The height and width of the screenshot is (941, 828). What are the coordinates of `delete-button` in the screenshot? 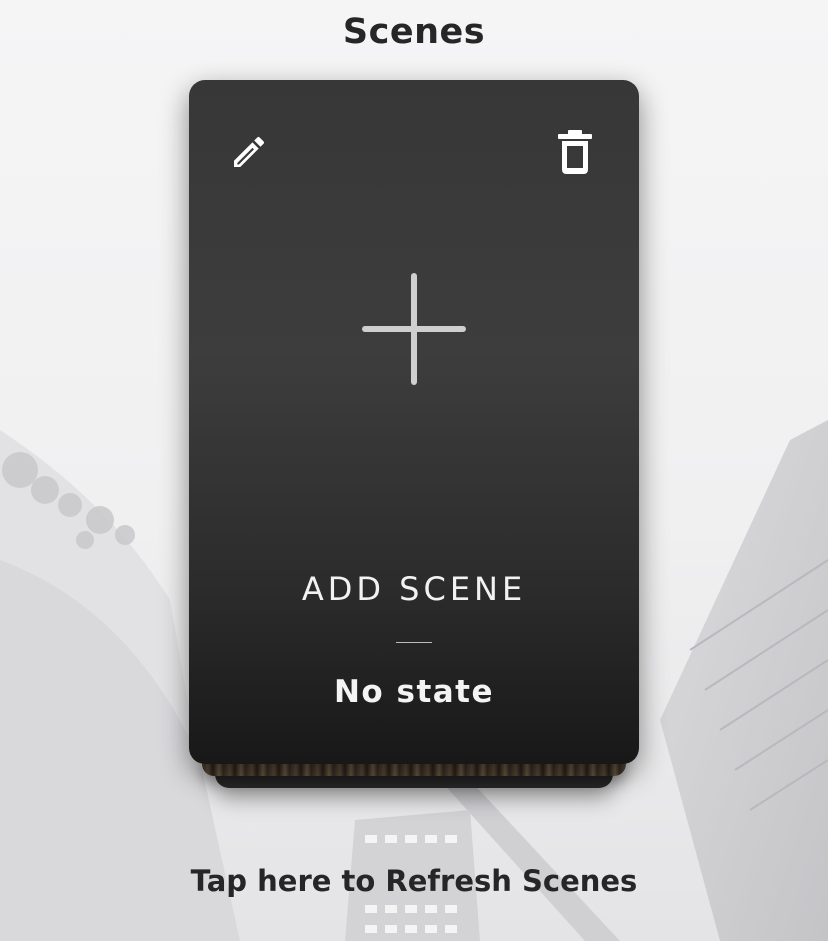 It's located at (575, 154).